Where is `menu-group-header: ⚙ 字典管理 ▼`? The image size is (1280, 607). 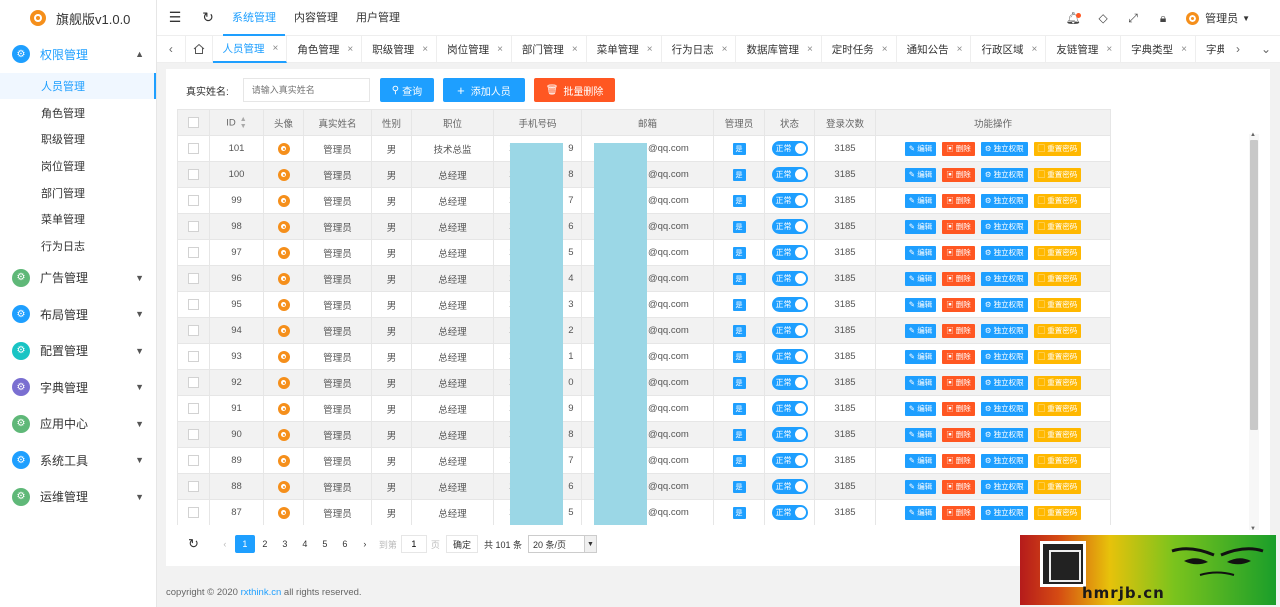
menu-group-header: ⚙ 字典管理 ▼ is located at coordinates (78, 387).